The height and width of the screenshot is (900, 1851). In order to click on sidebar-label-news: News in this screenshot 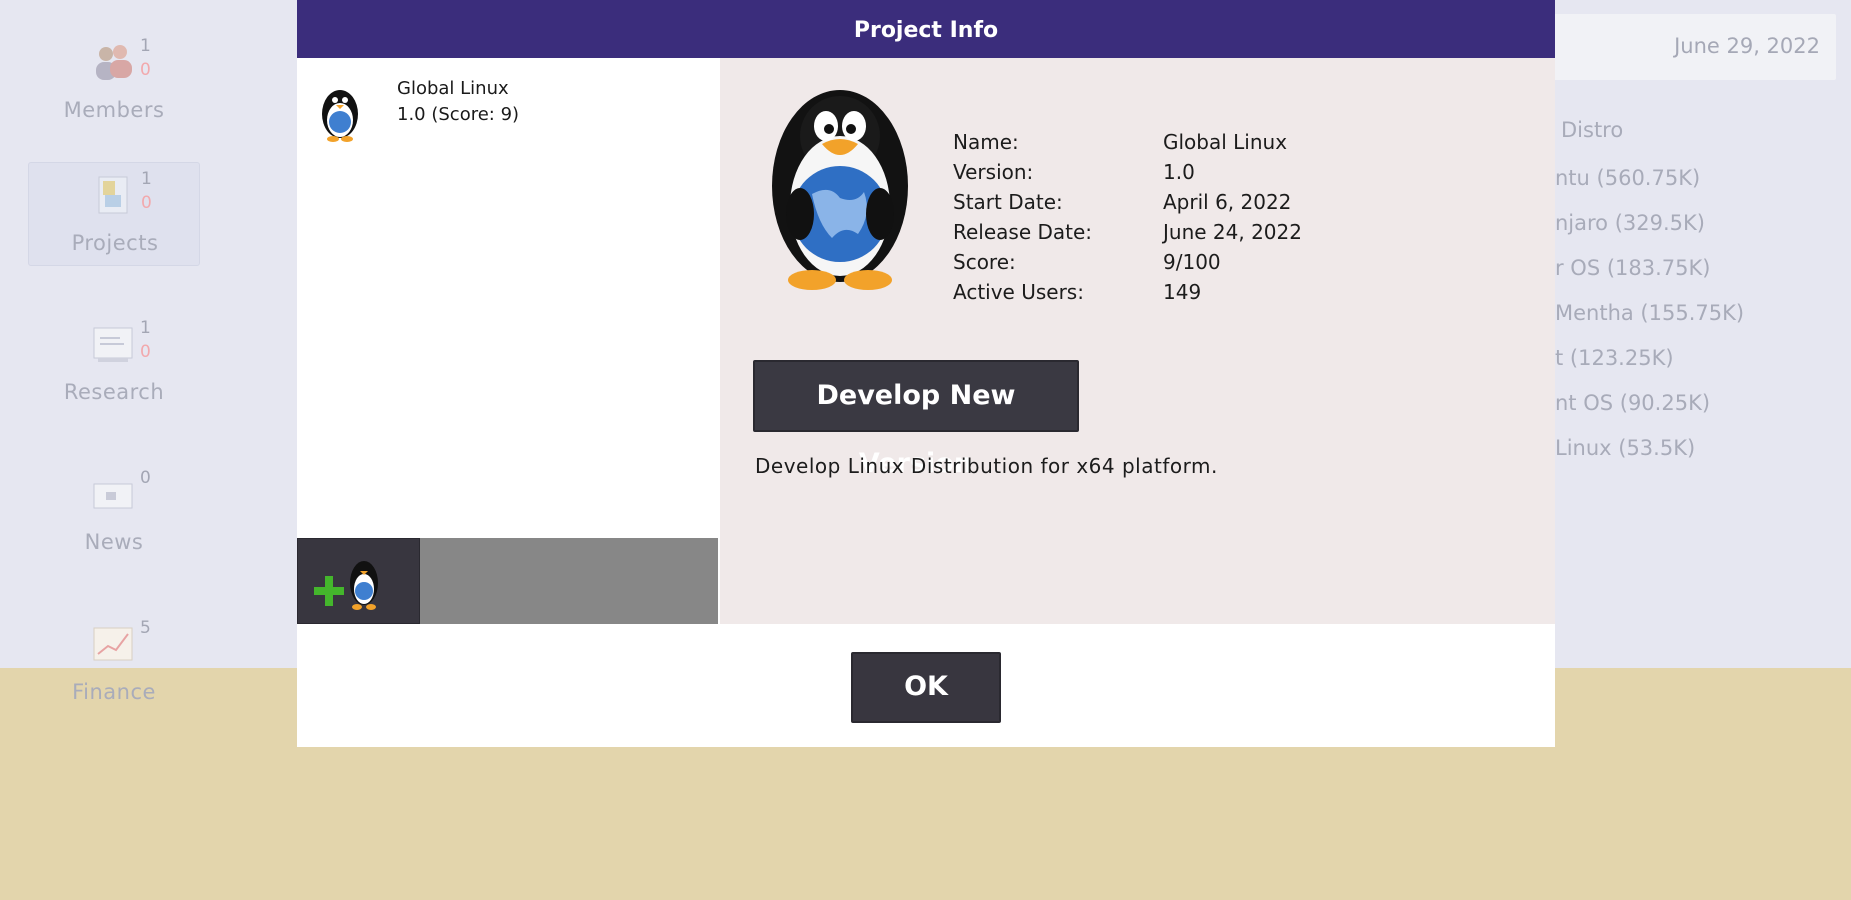, I will do `click(114, 542)`.